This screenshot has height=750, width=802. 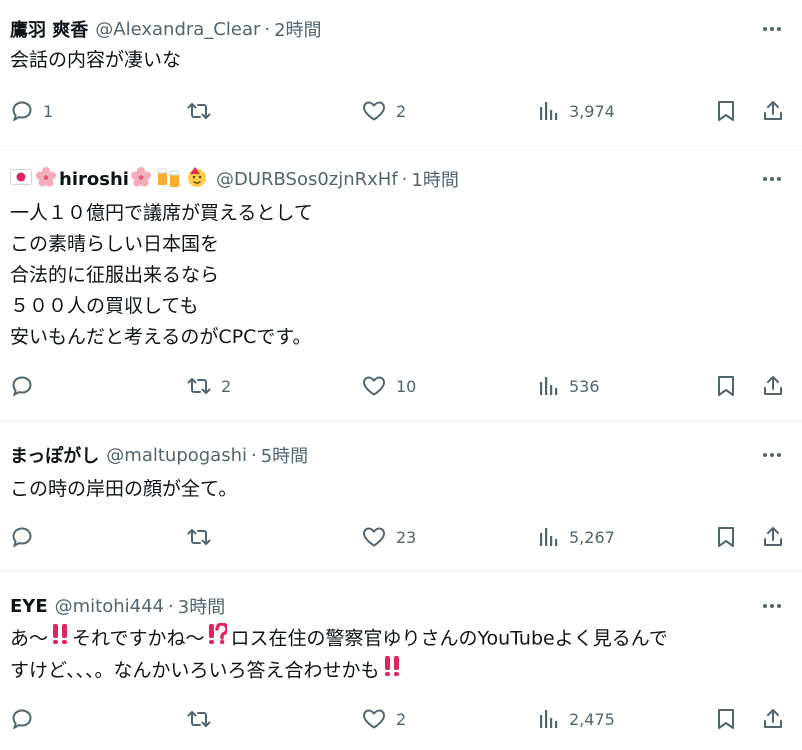 What do you see at coordinates (284, 455) in the screenshot?
I see `timestamp: 5時間` at bounding box center [284, 455].